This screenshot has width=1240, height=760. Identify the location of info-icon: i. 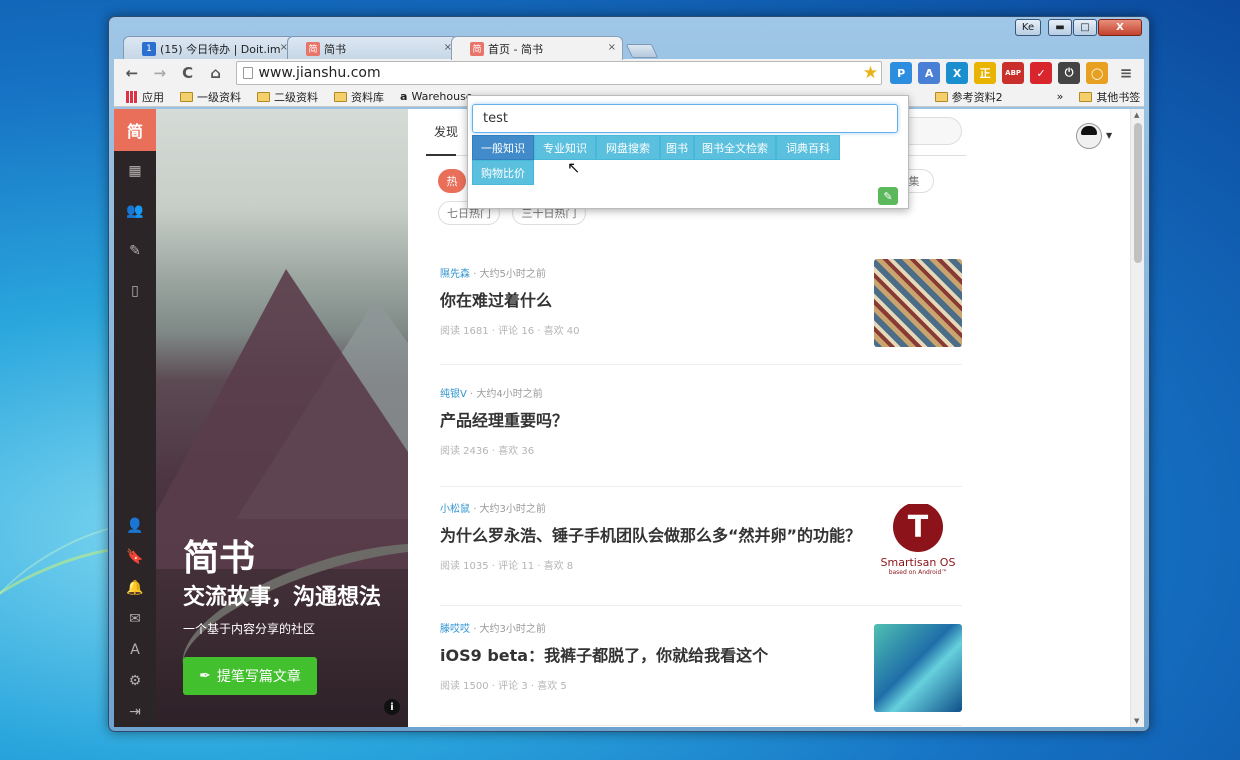
(392, 707).